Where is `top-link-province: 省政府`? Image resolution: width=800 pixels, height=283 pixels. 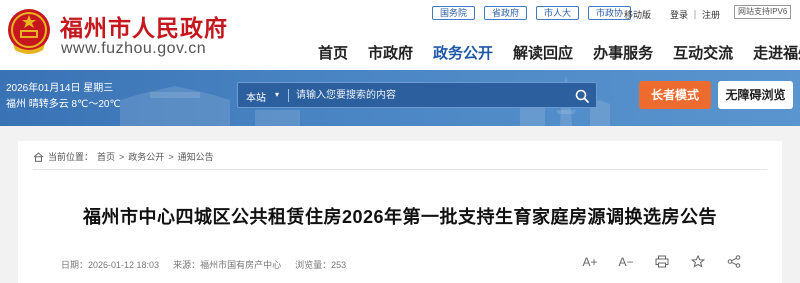 top-link-province: 省政府 is located at coordinates (506, 13).